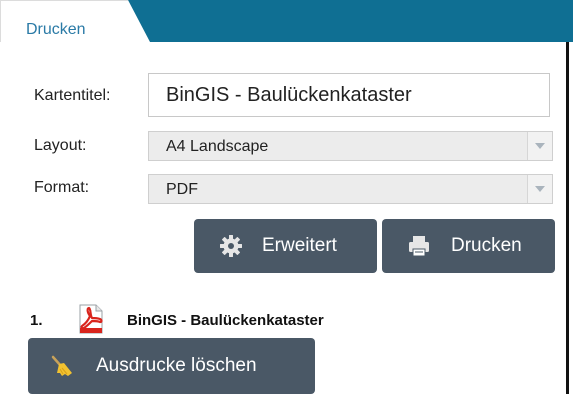  I want to click on clear-prints-button-label: Ausdrucke löschen, so click(176, 365).